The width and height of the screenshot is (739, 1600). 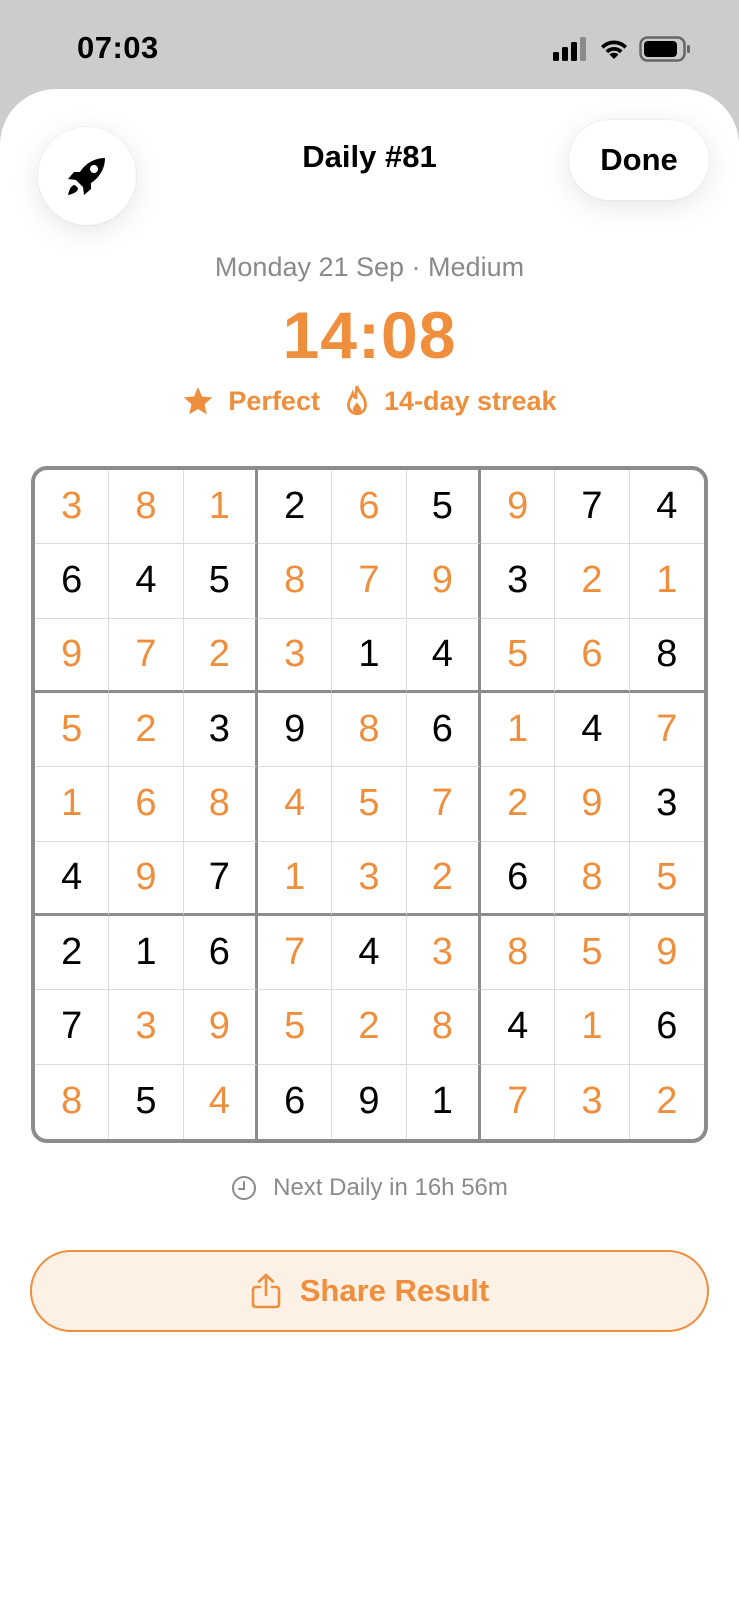 I want to click on next-daily-countdown: Next Daily in 16h 56m, so click(x=369, y=1188).